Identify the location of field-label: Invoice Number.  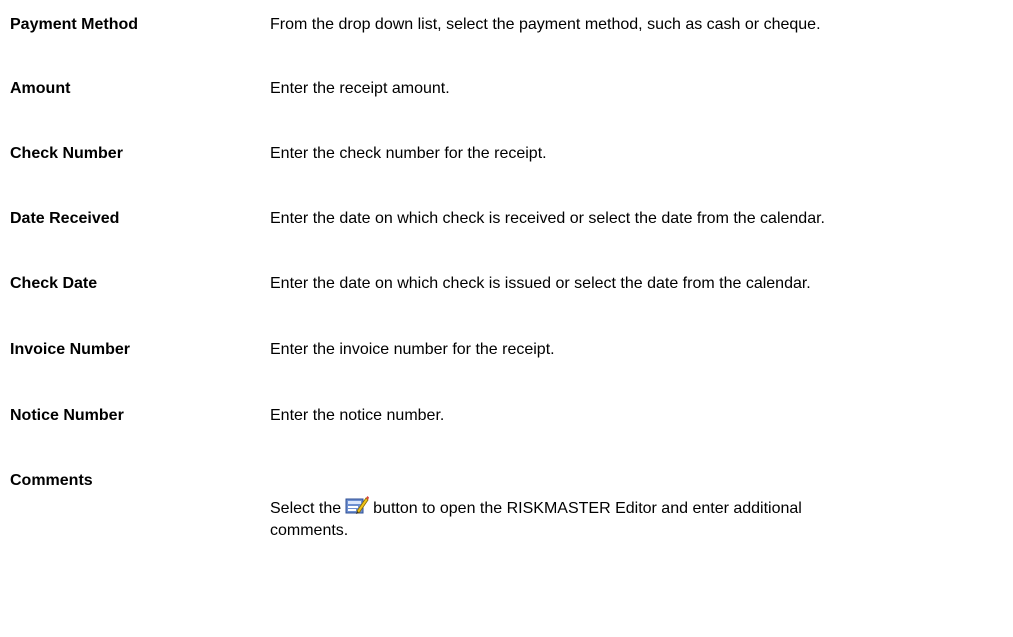
(70, 349).